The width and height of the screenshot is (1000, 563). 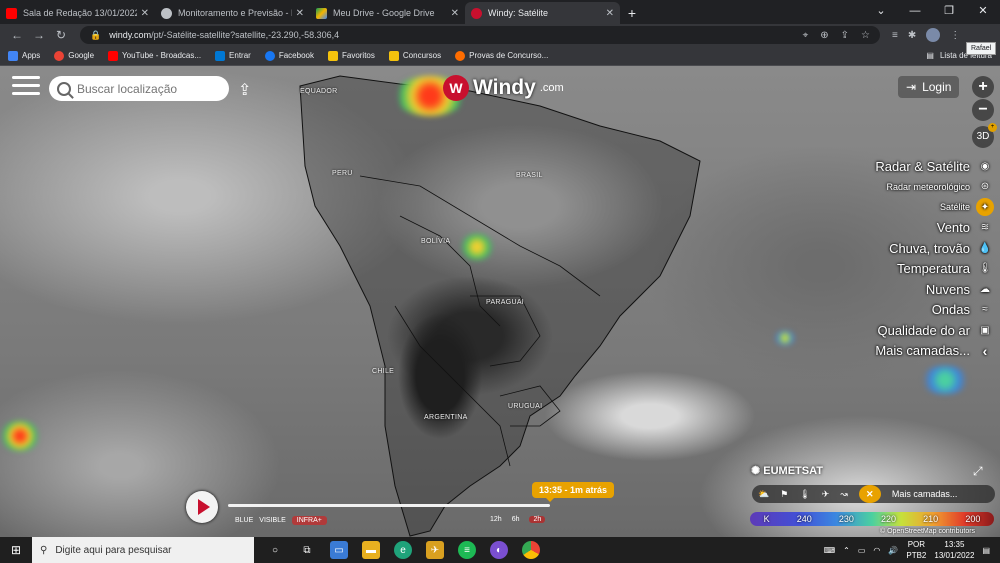 I want to click on timeline-slider, so click(x=389, y=505).